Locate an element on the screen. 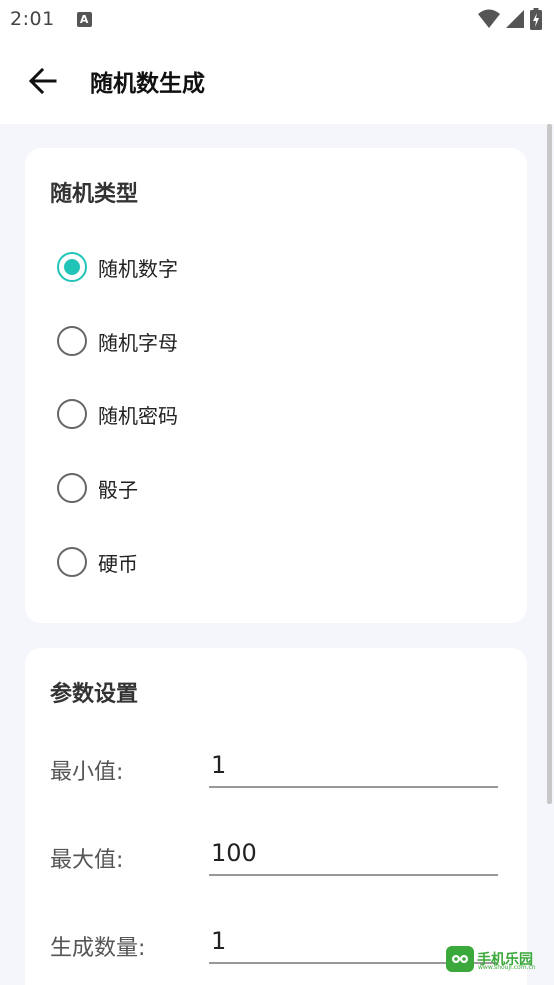 This screenshot has width=554, height=985. watermark-url: www.shouji.com.cn is located at coordinates (507, 967).